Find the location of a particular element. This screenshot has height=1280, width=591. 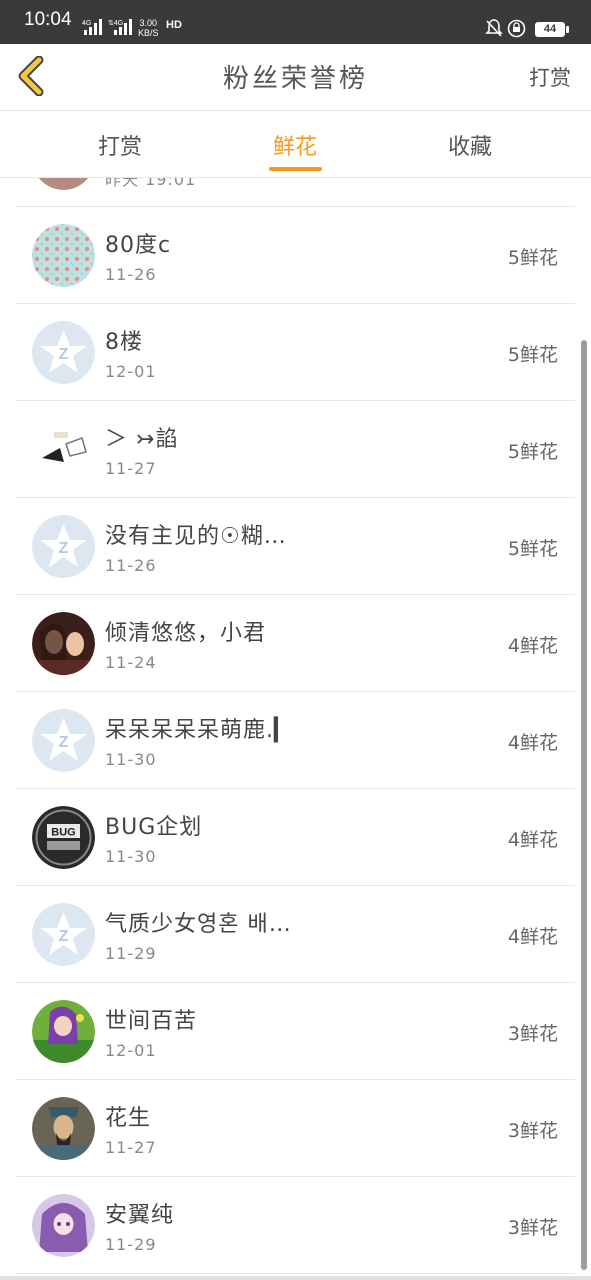

svg-text: 4G is located at coordinates (86, 23).